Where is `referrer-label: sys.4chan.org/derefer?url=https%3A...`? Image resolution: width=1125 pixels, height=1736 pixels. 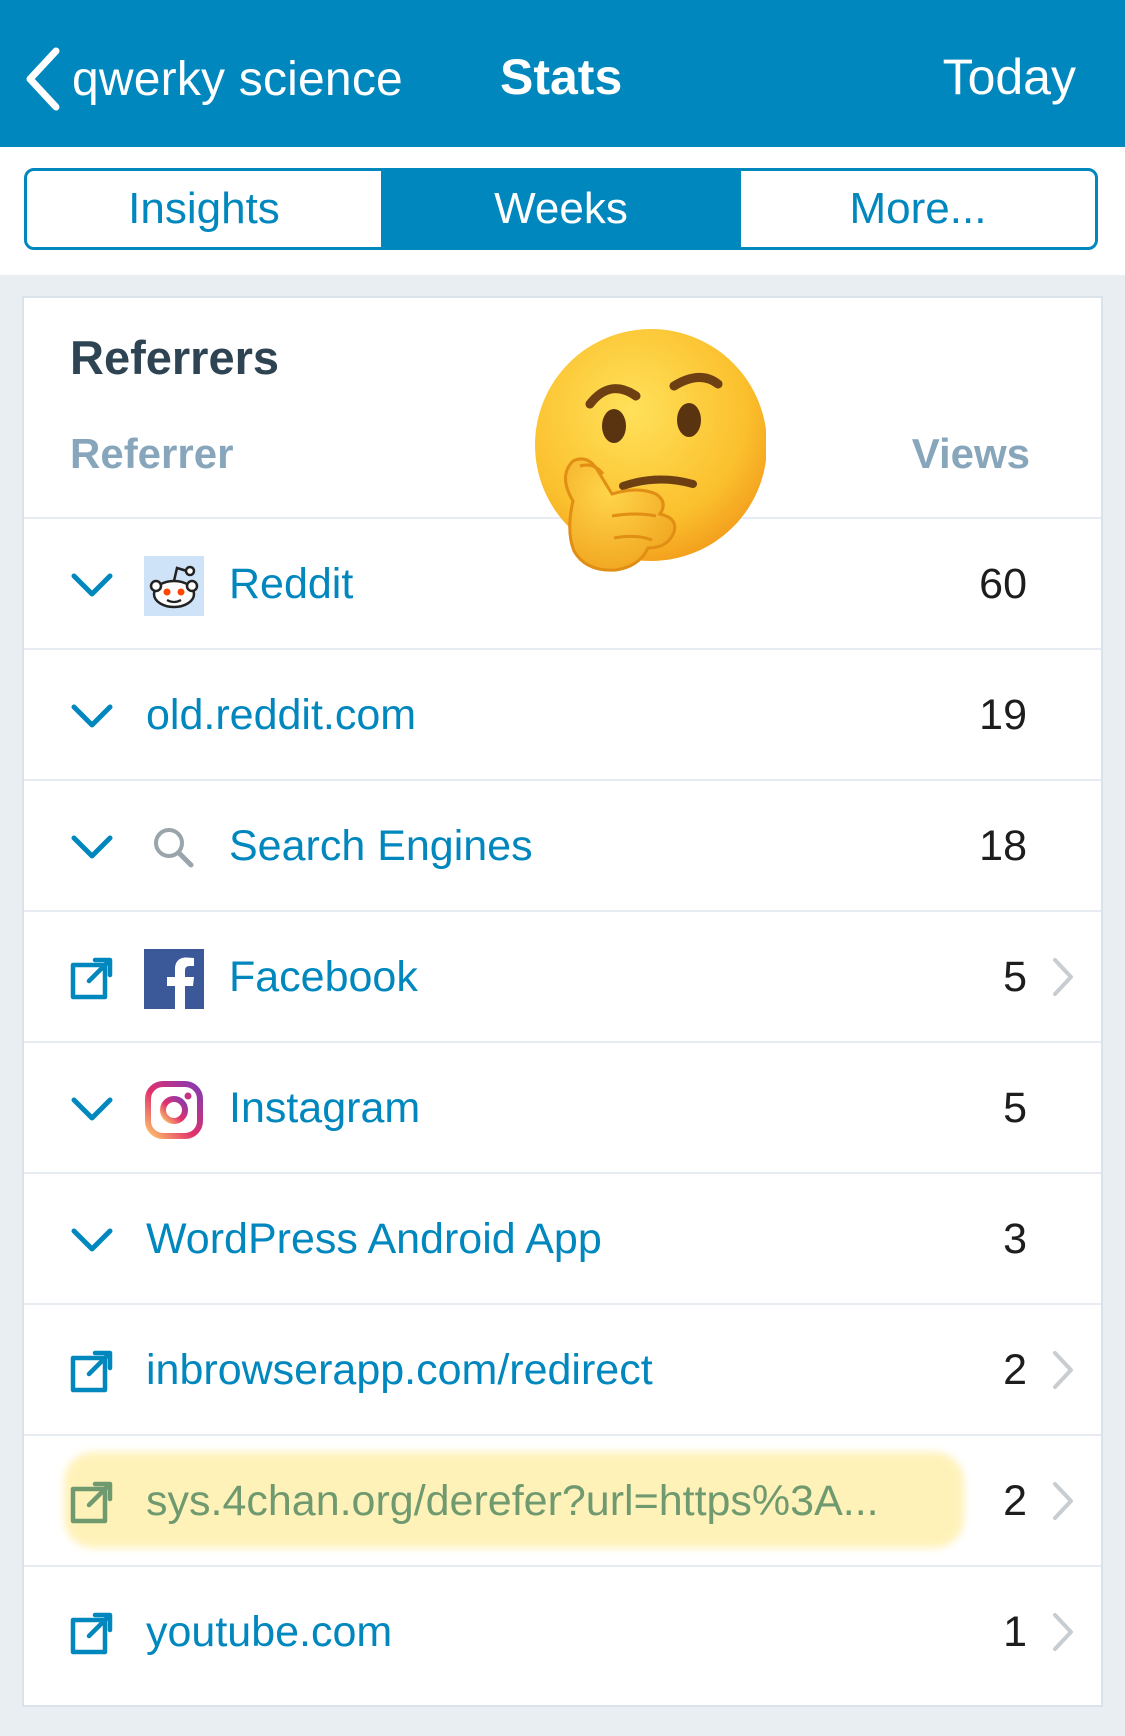
referrer-label: sys.4chan.org/derefer?url=https%3A... is located at coordinates (512, 1501).